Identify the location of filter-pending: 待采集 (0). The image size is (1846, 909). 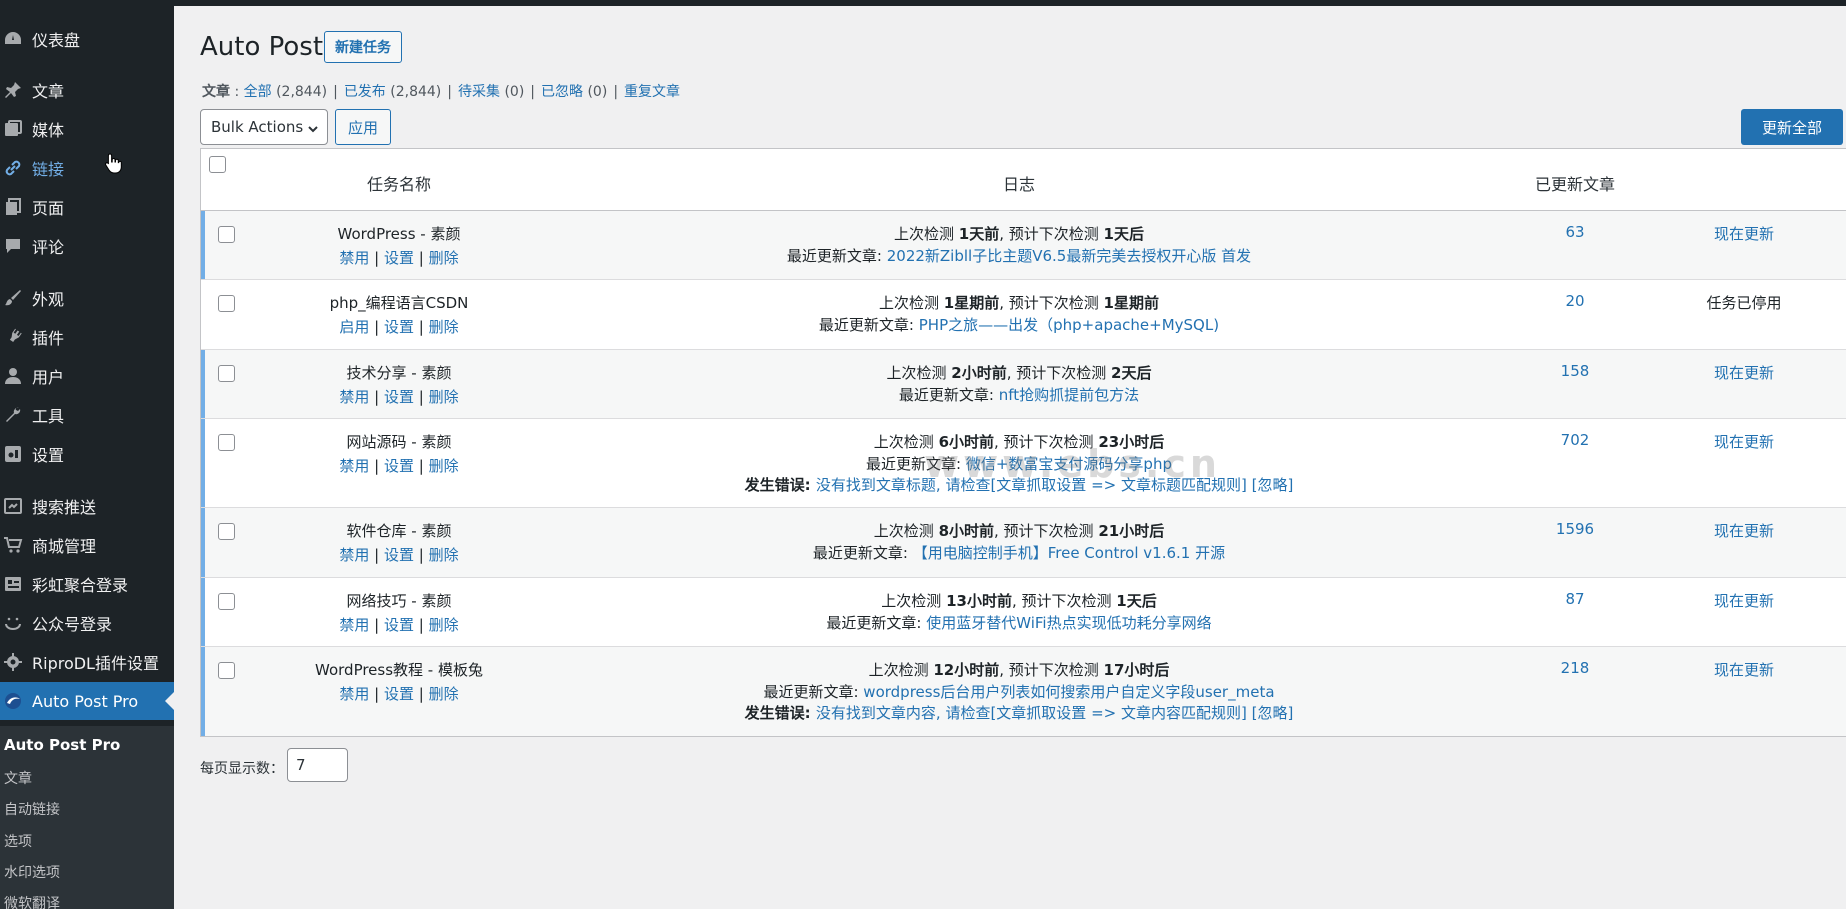
(491, 92).